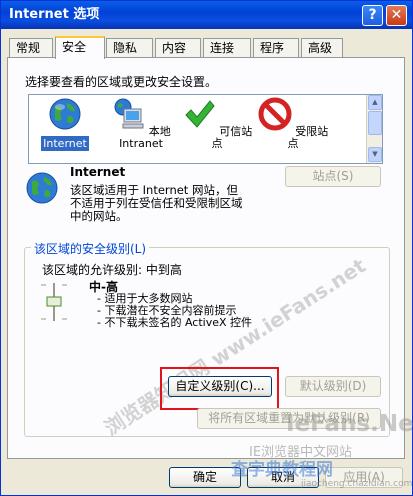  I want to click on tab-advanced: 高级, so click(322, 48).